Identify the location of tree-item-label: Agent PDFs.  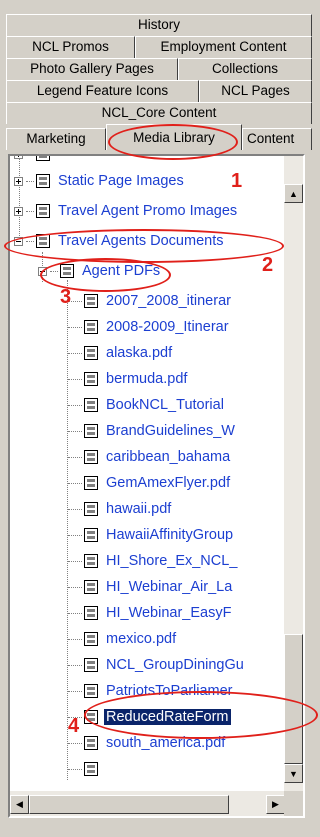
(121, 271).